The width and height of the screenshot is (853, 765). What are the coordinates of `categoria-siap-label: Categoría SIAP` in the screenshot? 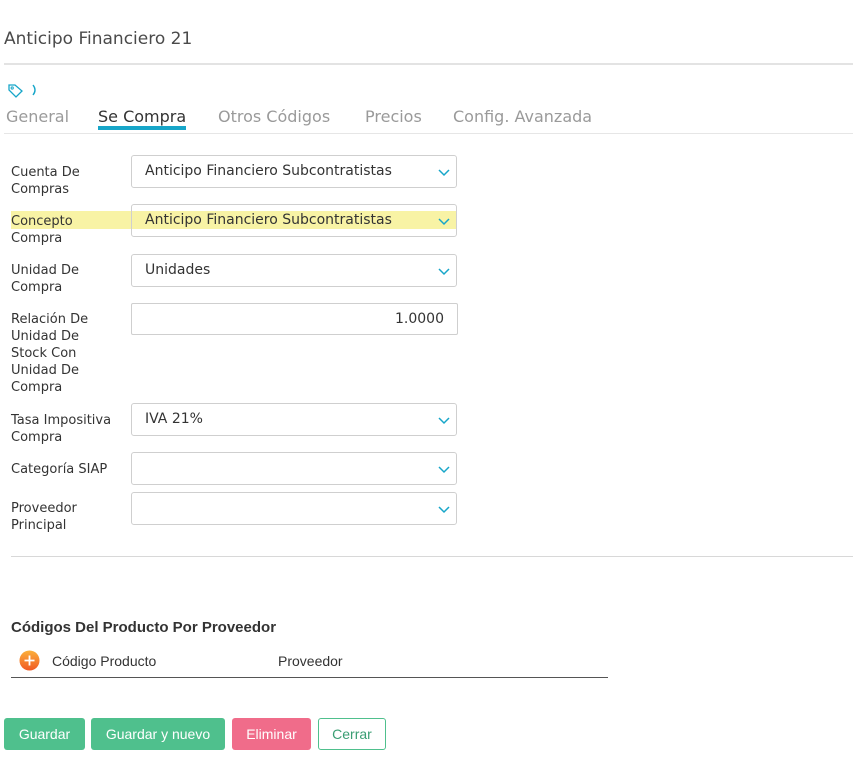 It's located at (59, 469).